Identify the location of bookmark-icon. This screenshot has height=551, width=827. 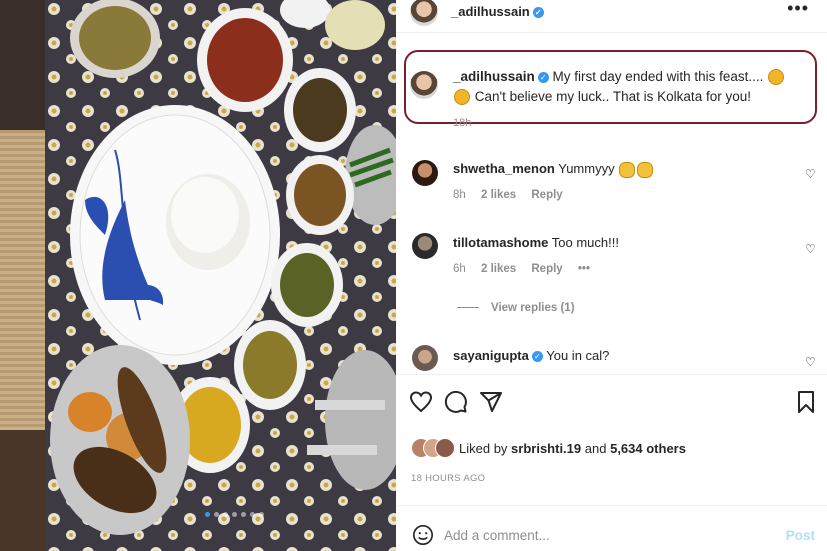
(806, 402).